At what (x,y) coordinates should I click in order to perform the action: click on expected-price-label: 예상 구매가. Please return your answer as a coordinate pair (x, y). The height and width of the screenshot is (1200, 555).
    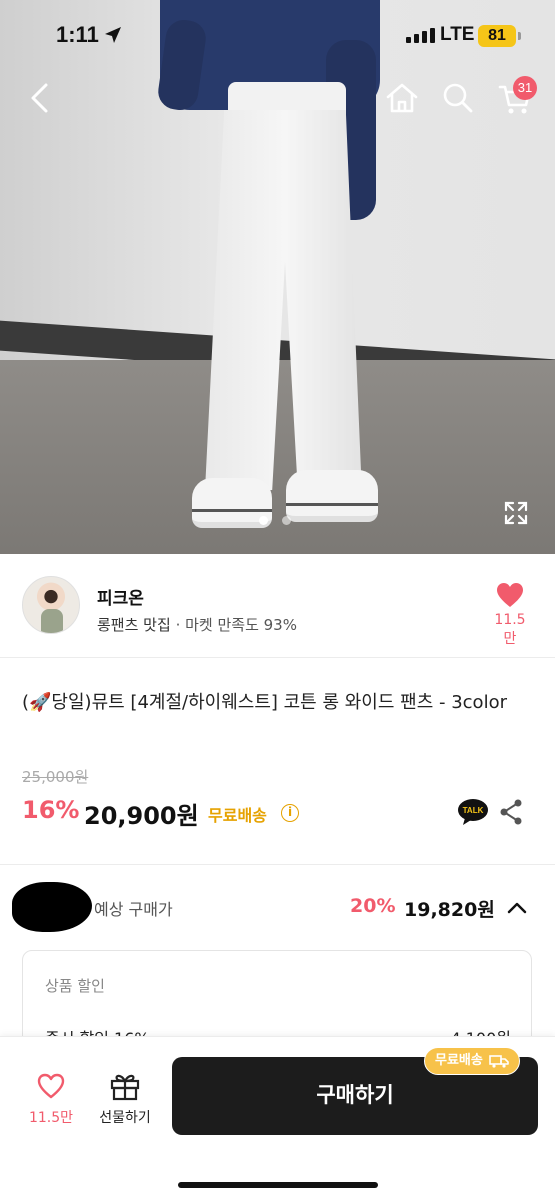
    Looking at the image, I should click on (133, 909).